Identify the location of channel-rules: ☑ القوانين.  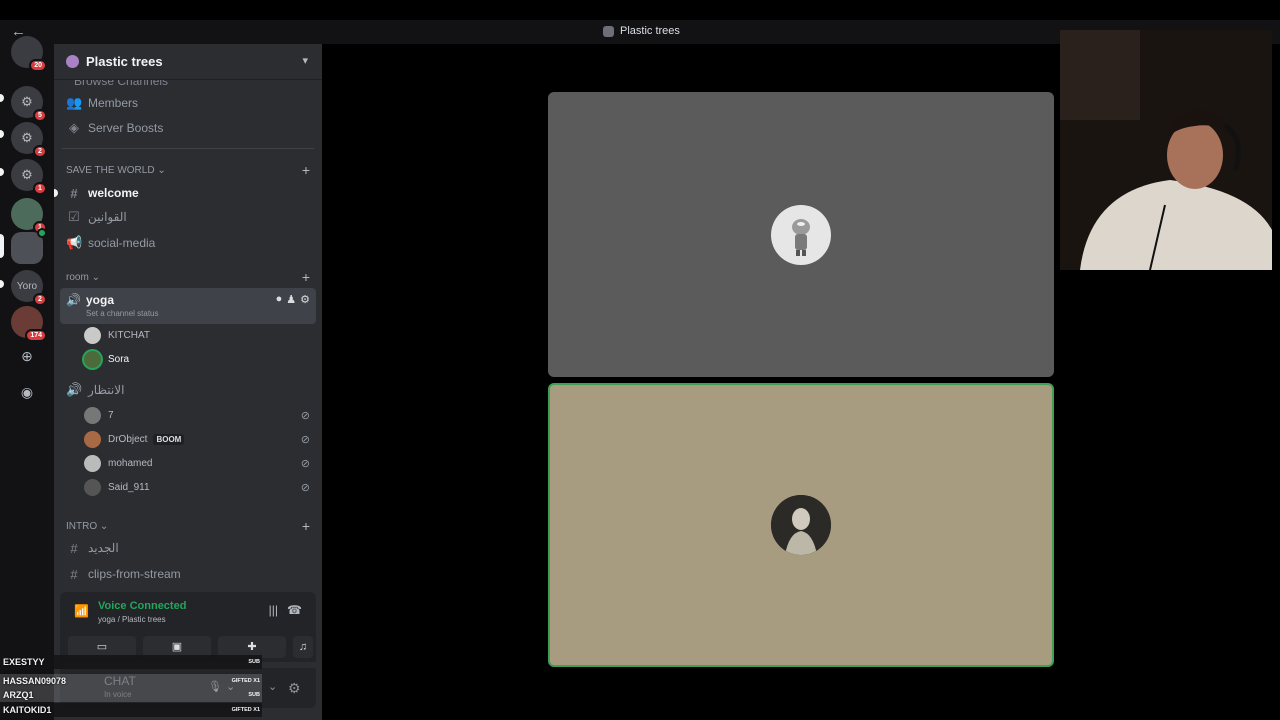
(188, 217).